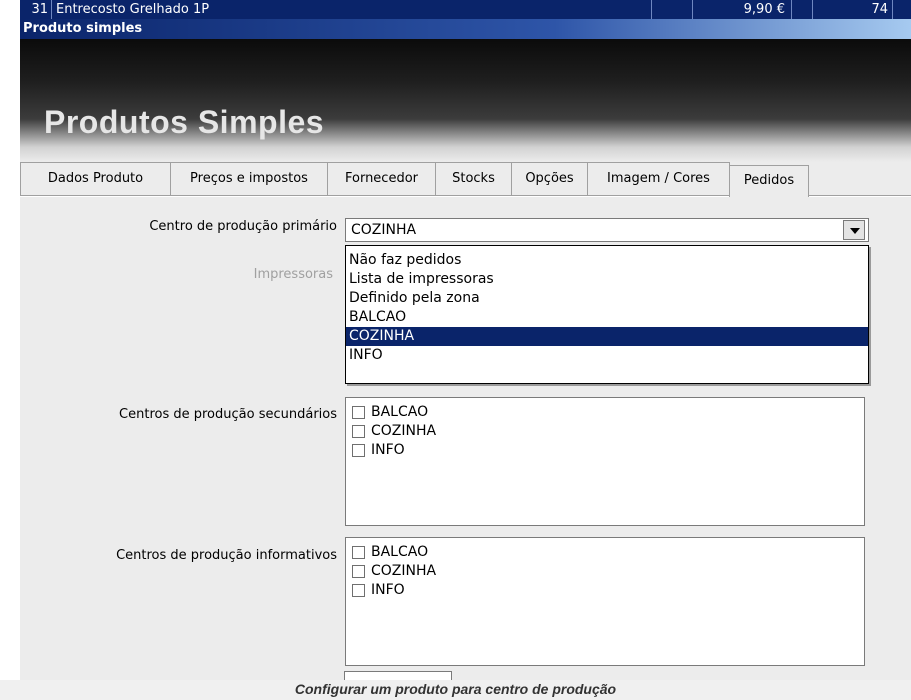 Image resolution: width=911 pixels, height=700 pixels. I want to click on product-grid-row: 31 Entrecosto Grelhado 1P 9,90 € 74, so click(465, 9).